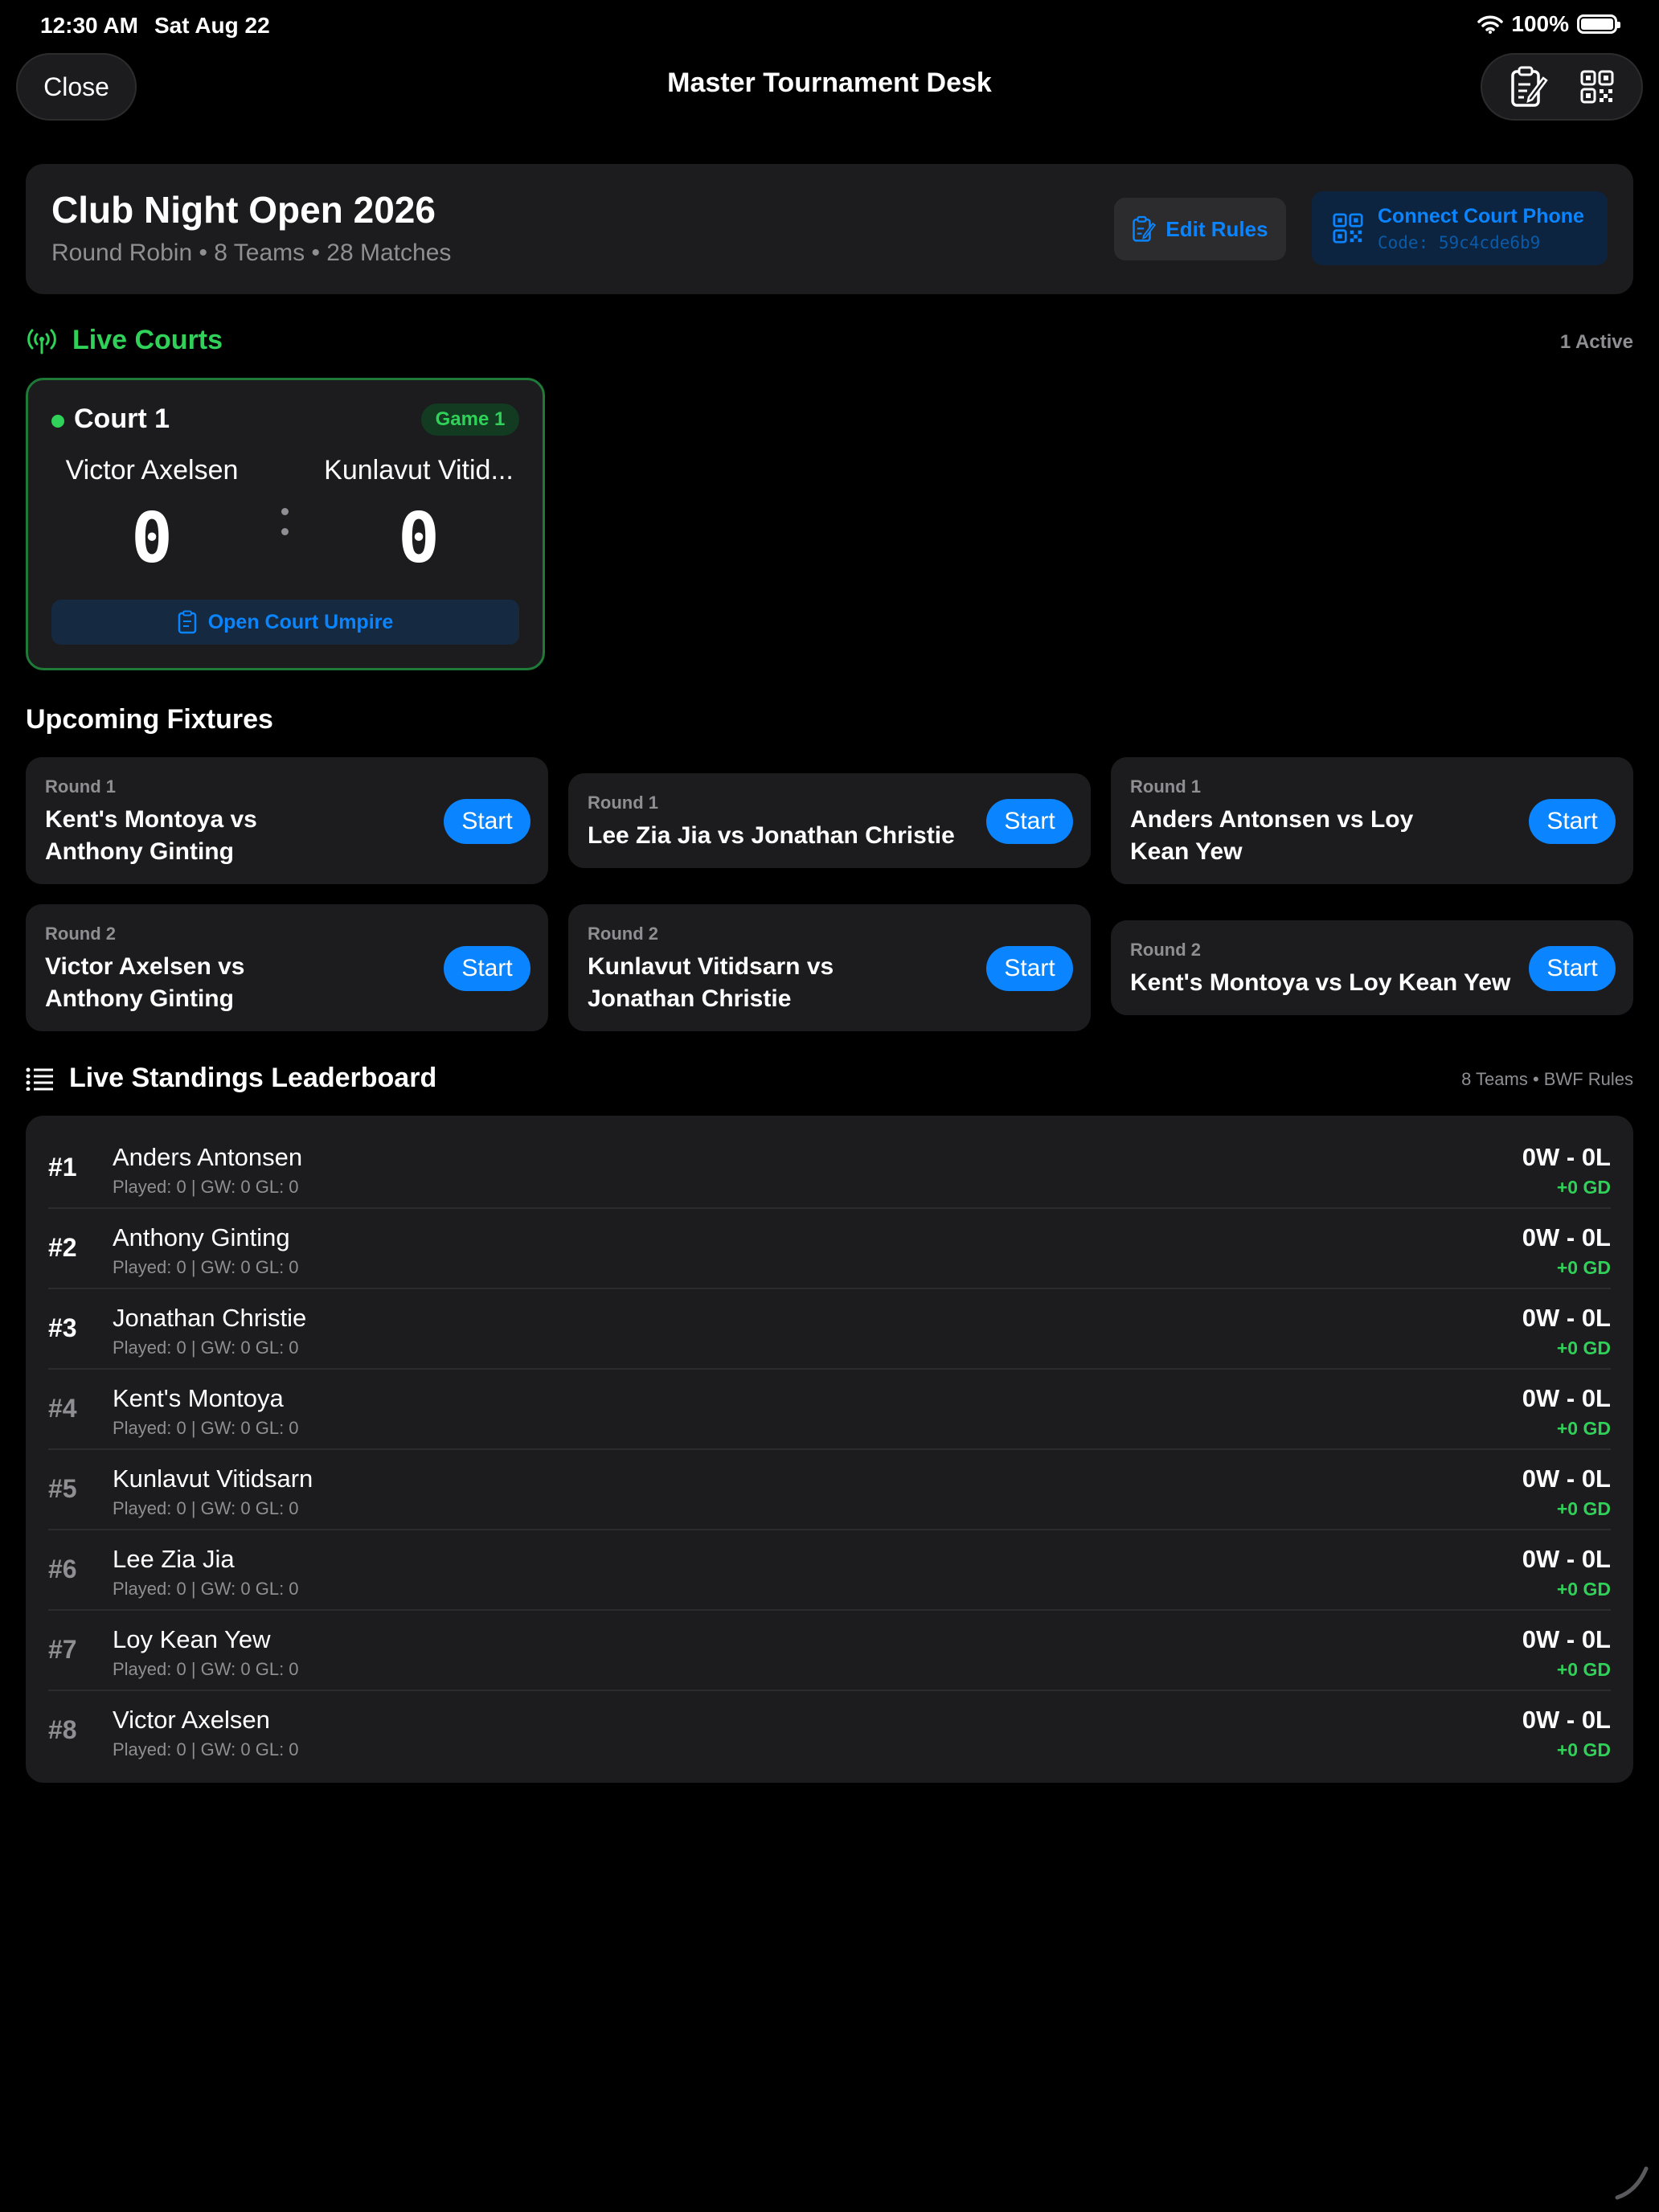  What do you see at coordinates (1631, 2181) in the screenshot?
I see `resize-handle-icon` at bounding box center [1631, 2181].